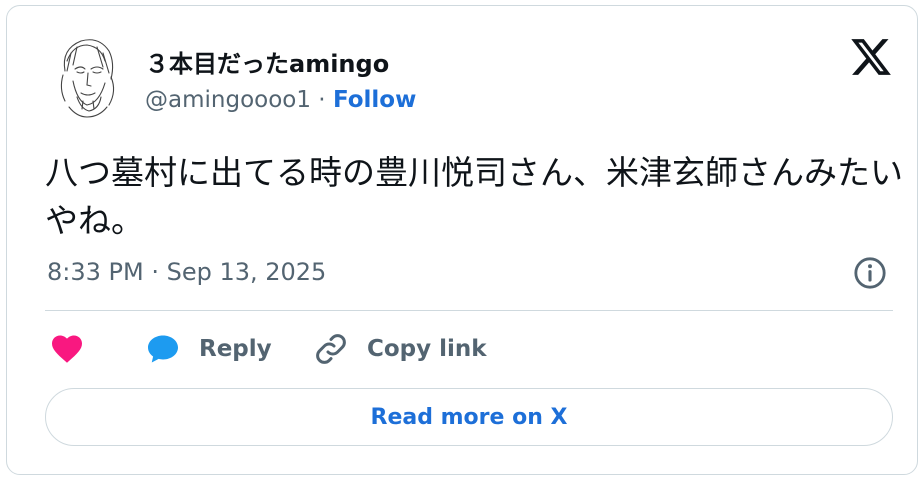 The width and height of the screenshot is (924, 482). I want to click on copy-link-button: Copy link, so click(400, 349).